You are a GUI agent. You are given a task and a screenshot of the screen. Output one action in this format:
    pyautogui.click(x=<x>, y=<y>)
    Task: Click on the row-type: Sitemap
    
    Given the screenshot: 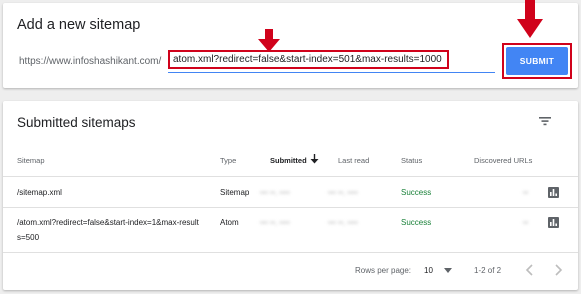 What is the action you would take?
    pyautogui.click(x=235, y=192)
    